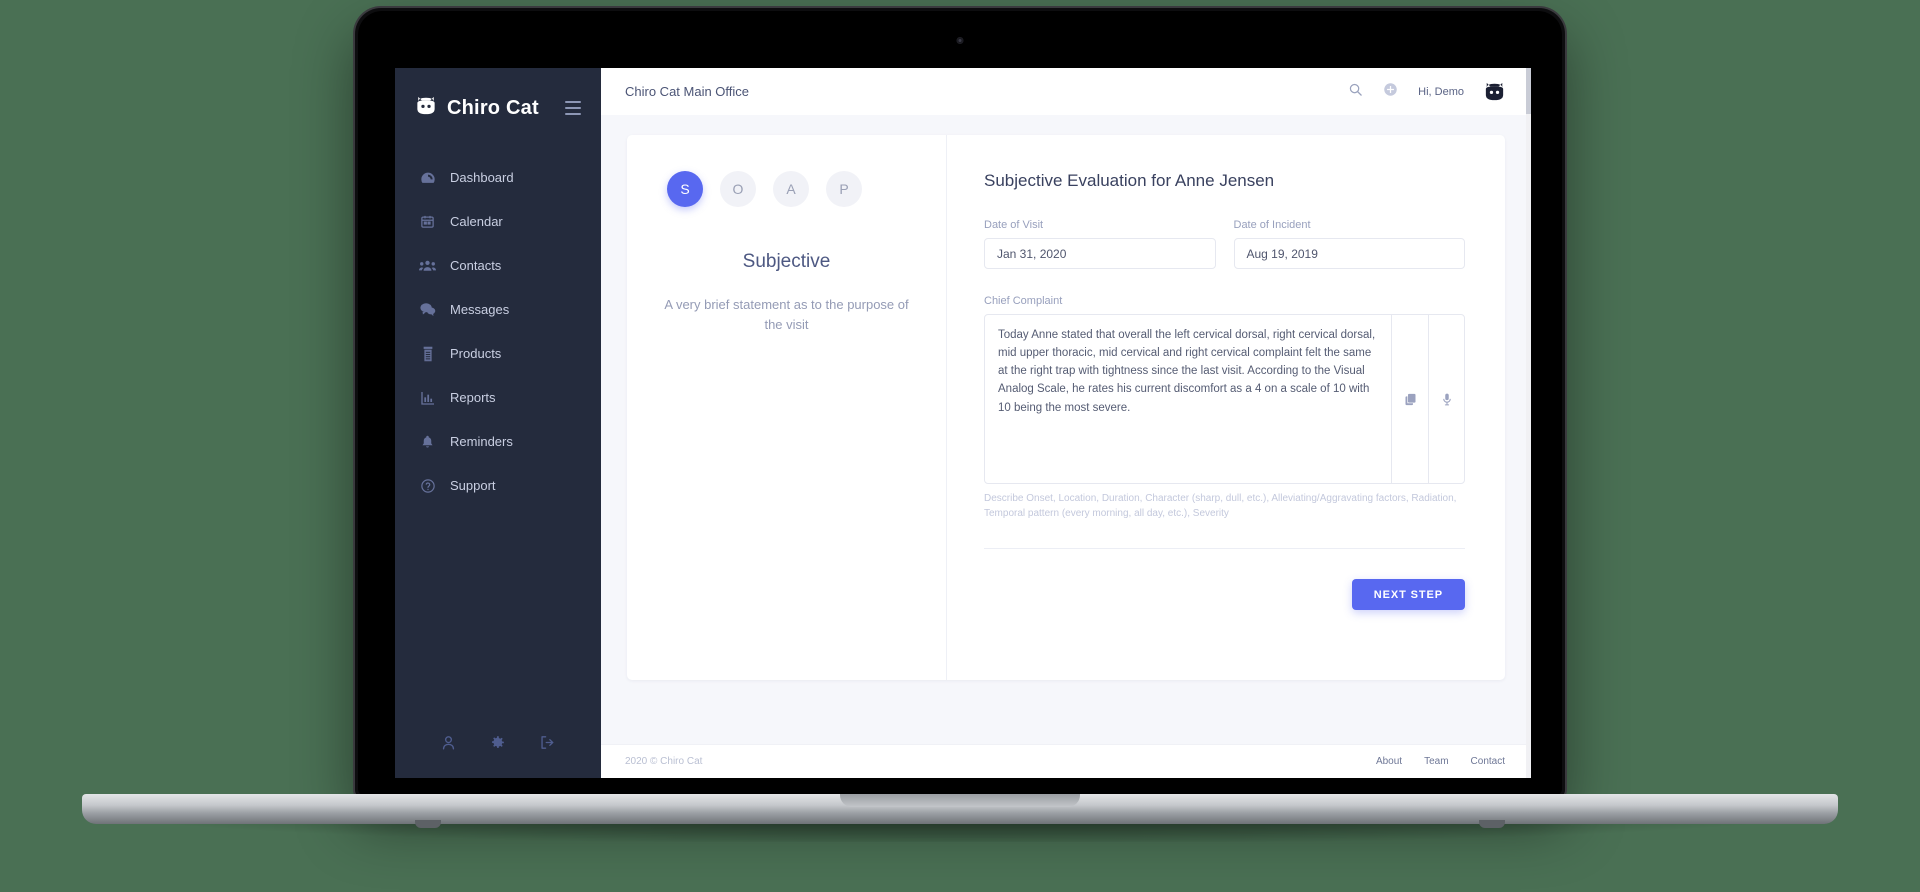  Describe the element at coordinates (427, 485) in the screenshot. I see `help-circle-icon` at that location.